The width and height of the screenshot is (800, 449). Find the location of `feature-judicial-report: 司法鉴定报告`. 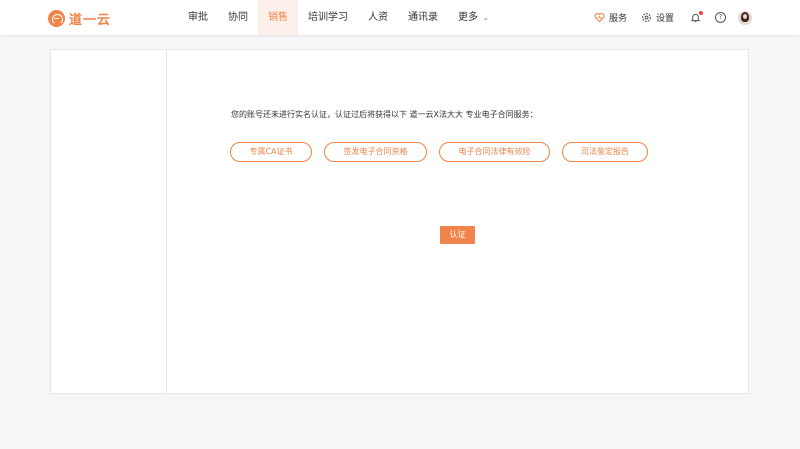

feature-judicial-report: 司法鉴定报告 is located at coordinates (605, 152).